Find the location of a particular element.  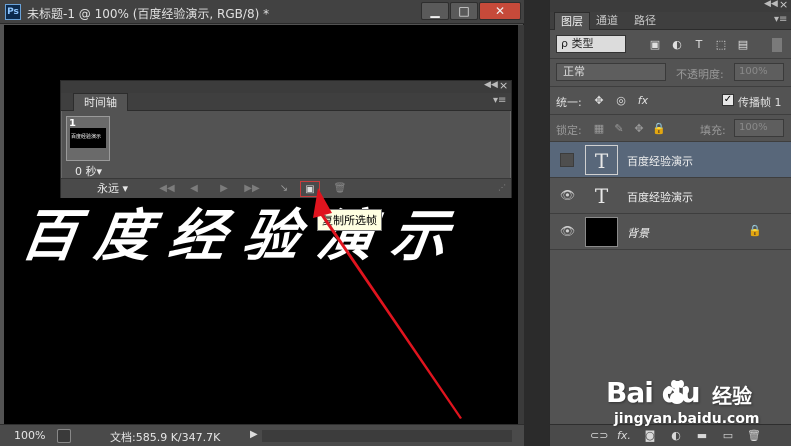

layers-tab-bar: 图层 通道 路径 ▾≡ is located at coordinates (670, 21).